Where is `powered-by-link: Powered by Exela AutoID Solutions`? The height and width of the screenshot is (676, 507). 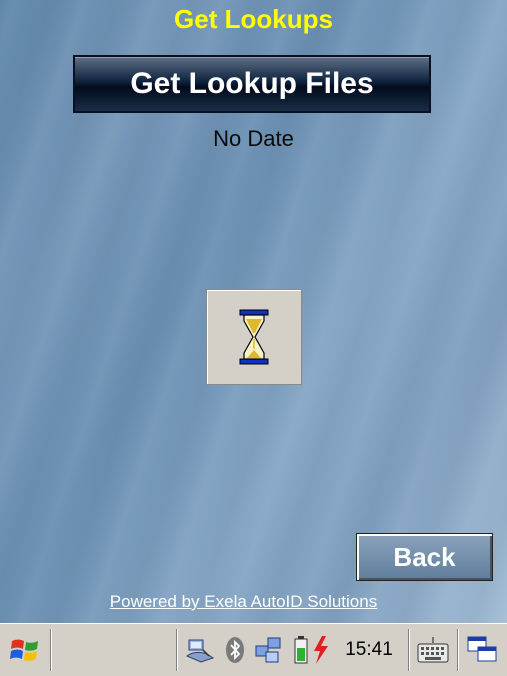
powered-by-link: Powered by Exela AutoID Solutions is located at coordinates (243, 602).